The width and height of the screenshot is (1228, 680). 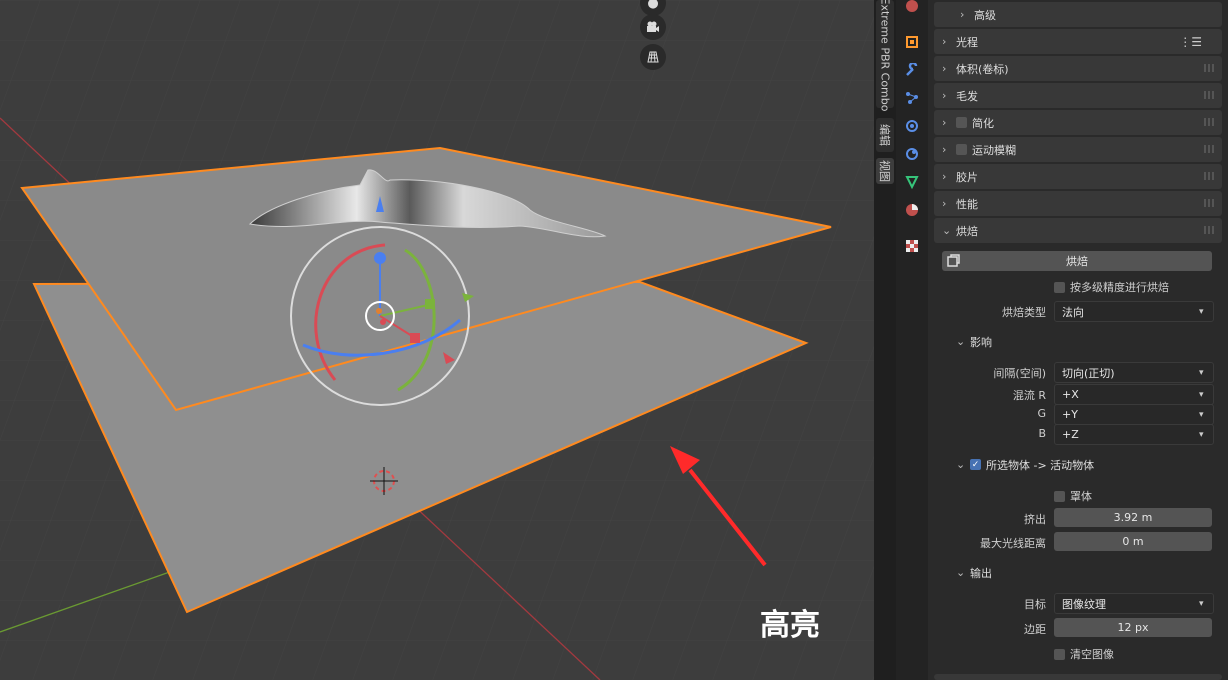 I want to click on tab-view: 视图, so click(x=885, y=171).